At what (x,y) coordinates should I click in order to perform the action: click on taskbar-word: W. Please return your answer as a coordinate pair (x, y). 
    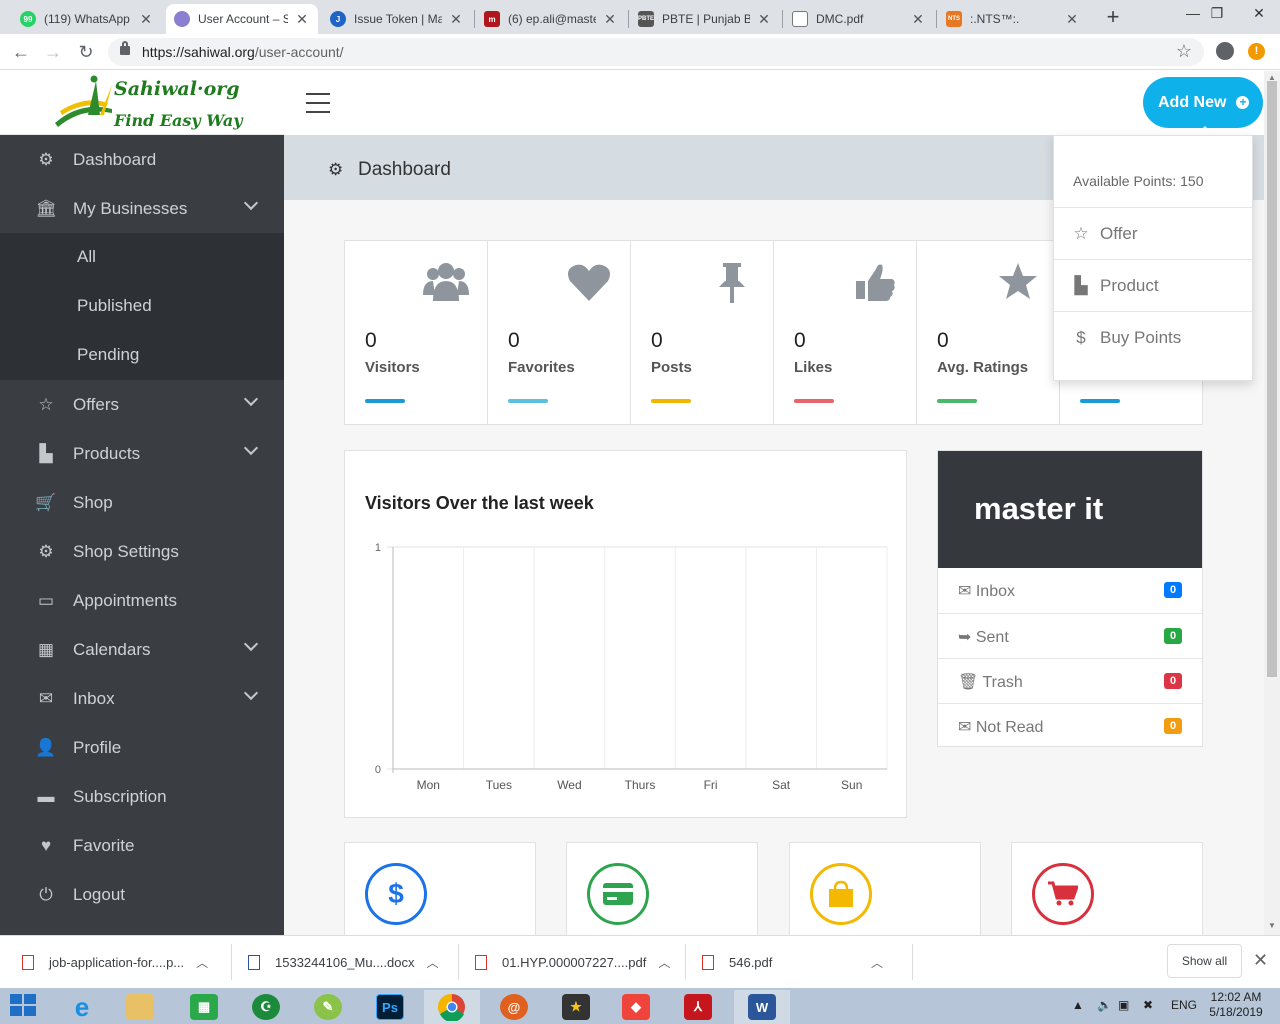
    Looking at the image, I should click on (762, 1007).